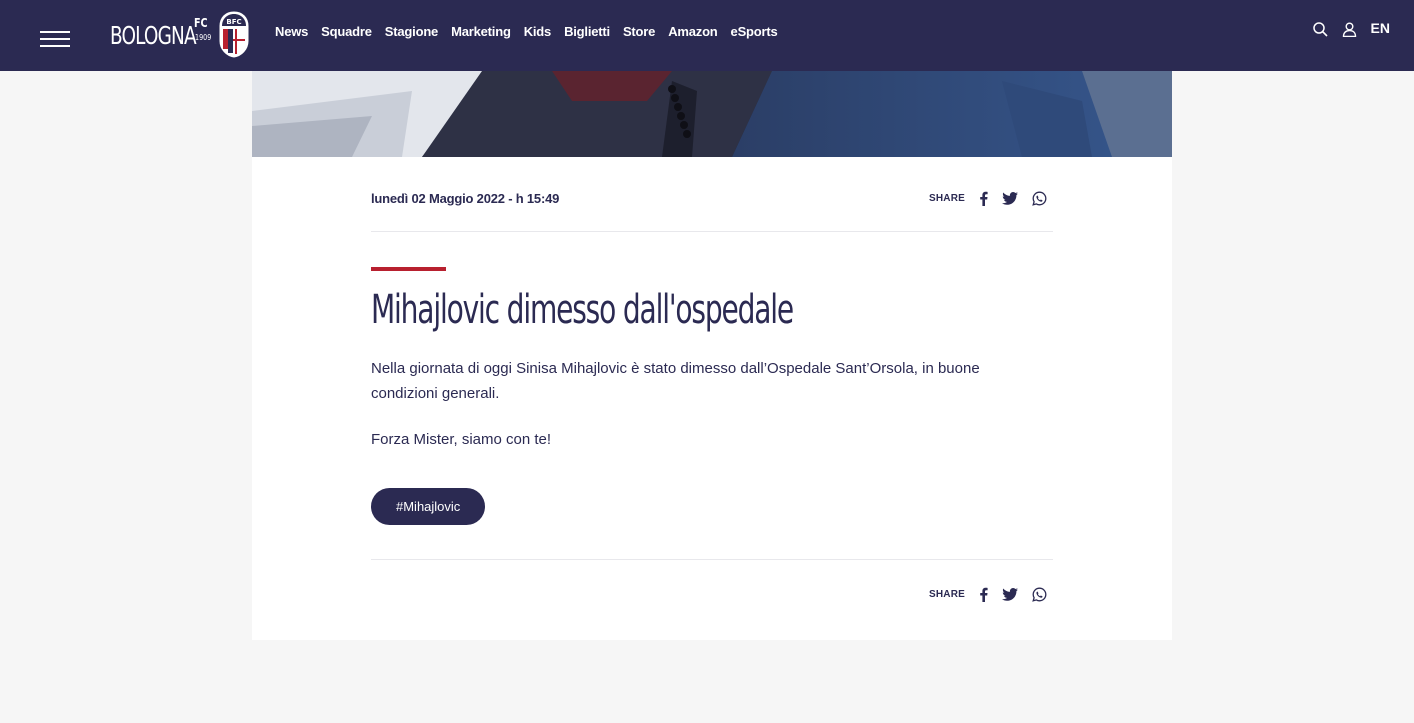  I want to click on site-logo: BOLOGNA FC 1909 BFC, so click(180, 35).